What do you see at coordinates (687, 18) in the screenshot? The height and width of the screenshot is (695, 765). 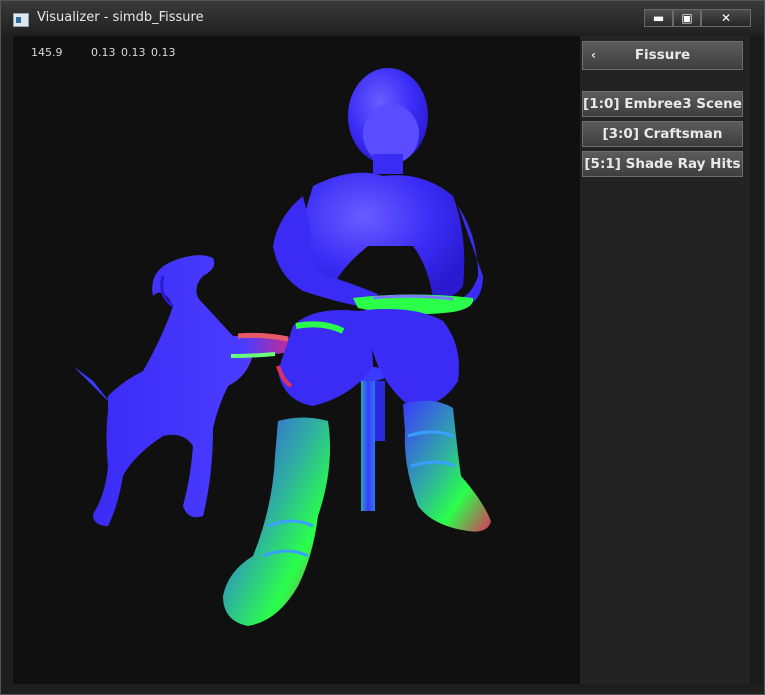 I see `maximize-button: ▣` at bounding box center [687, 18].